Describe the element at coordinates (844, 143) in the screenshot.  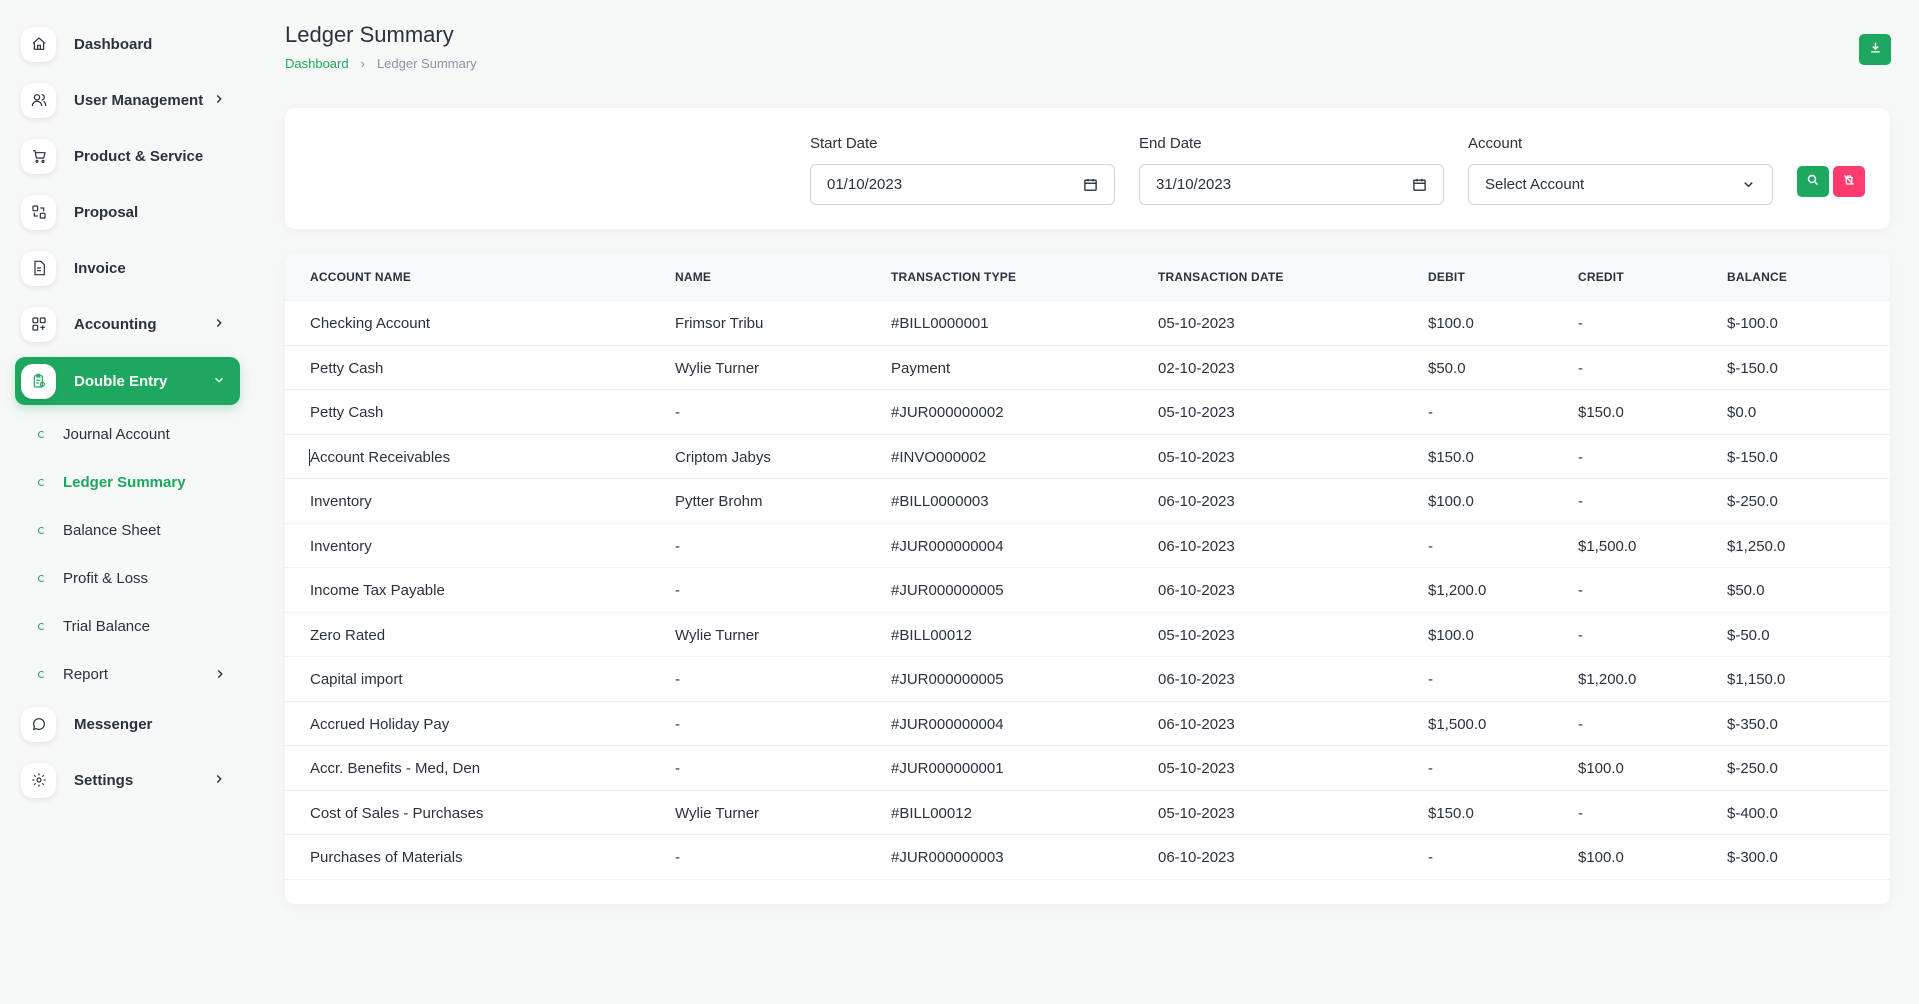
I see `start-date-label: Start Date` at that location.